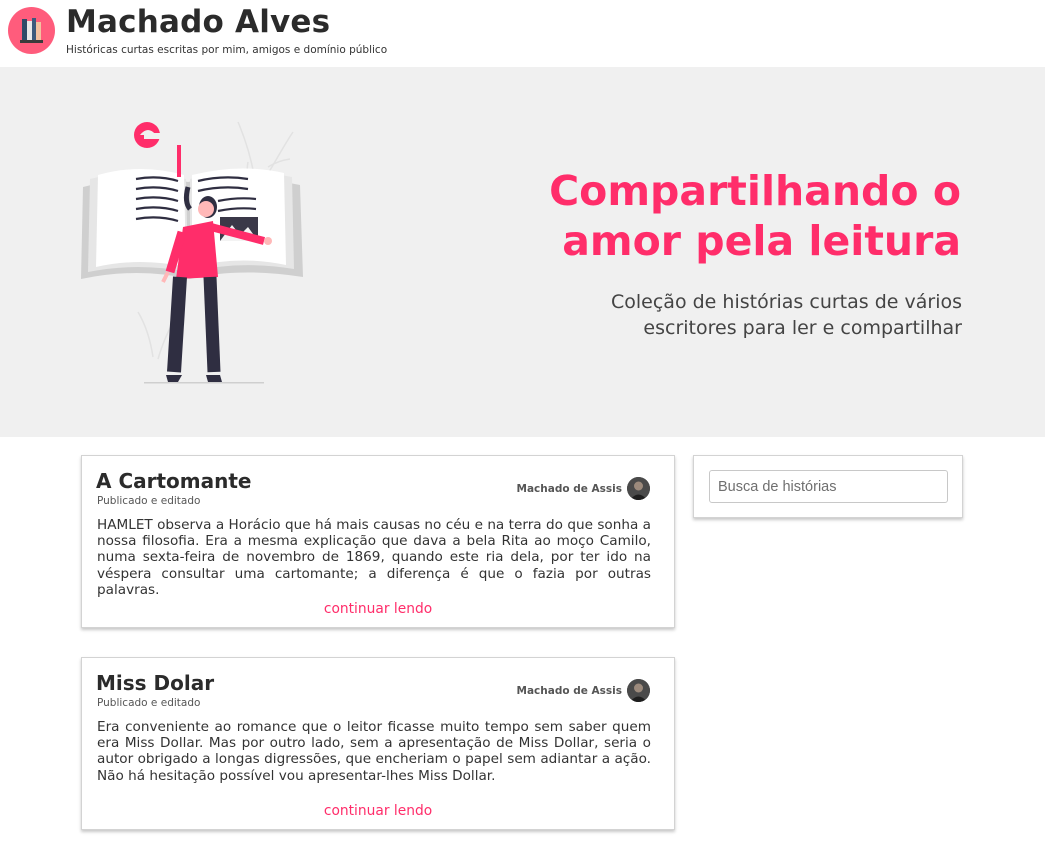 This screenshot has height=850, width=1045. What do you see at coordinates (155, 683) in the screenshot?
I see `story-title: Miss Dolar` at bounding box center [155, 683].